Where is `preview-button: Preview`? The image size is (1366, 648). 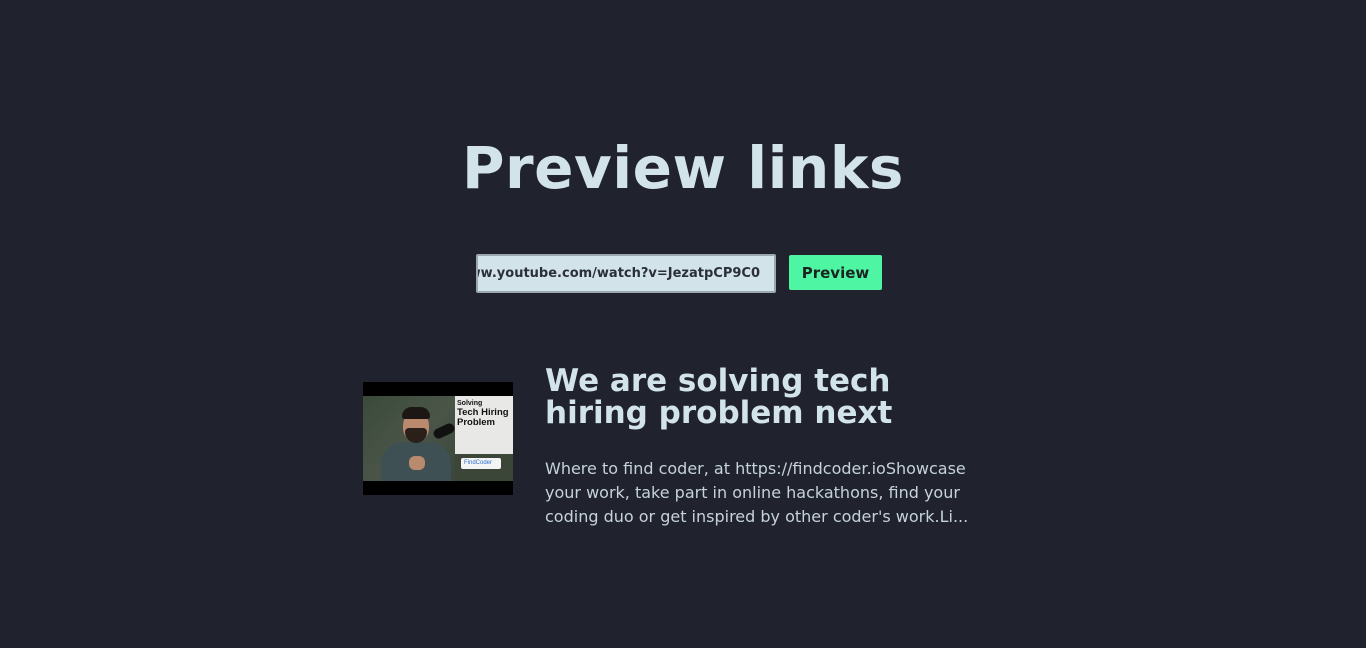 preview-button: Preview is located at coordinates (835, 272).